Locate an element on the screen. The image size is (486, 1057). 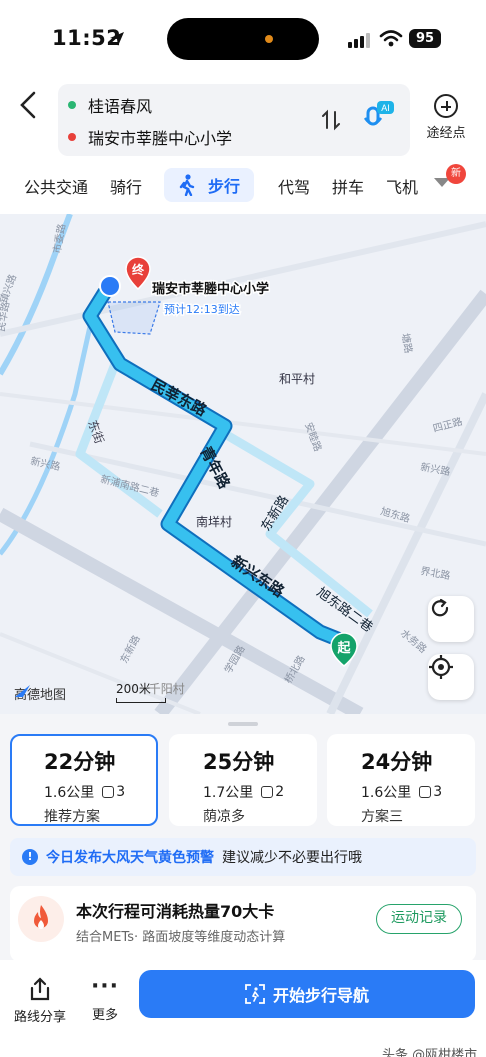
scale-bar is located at coordinates (141, 700).